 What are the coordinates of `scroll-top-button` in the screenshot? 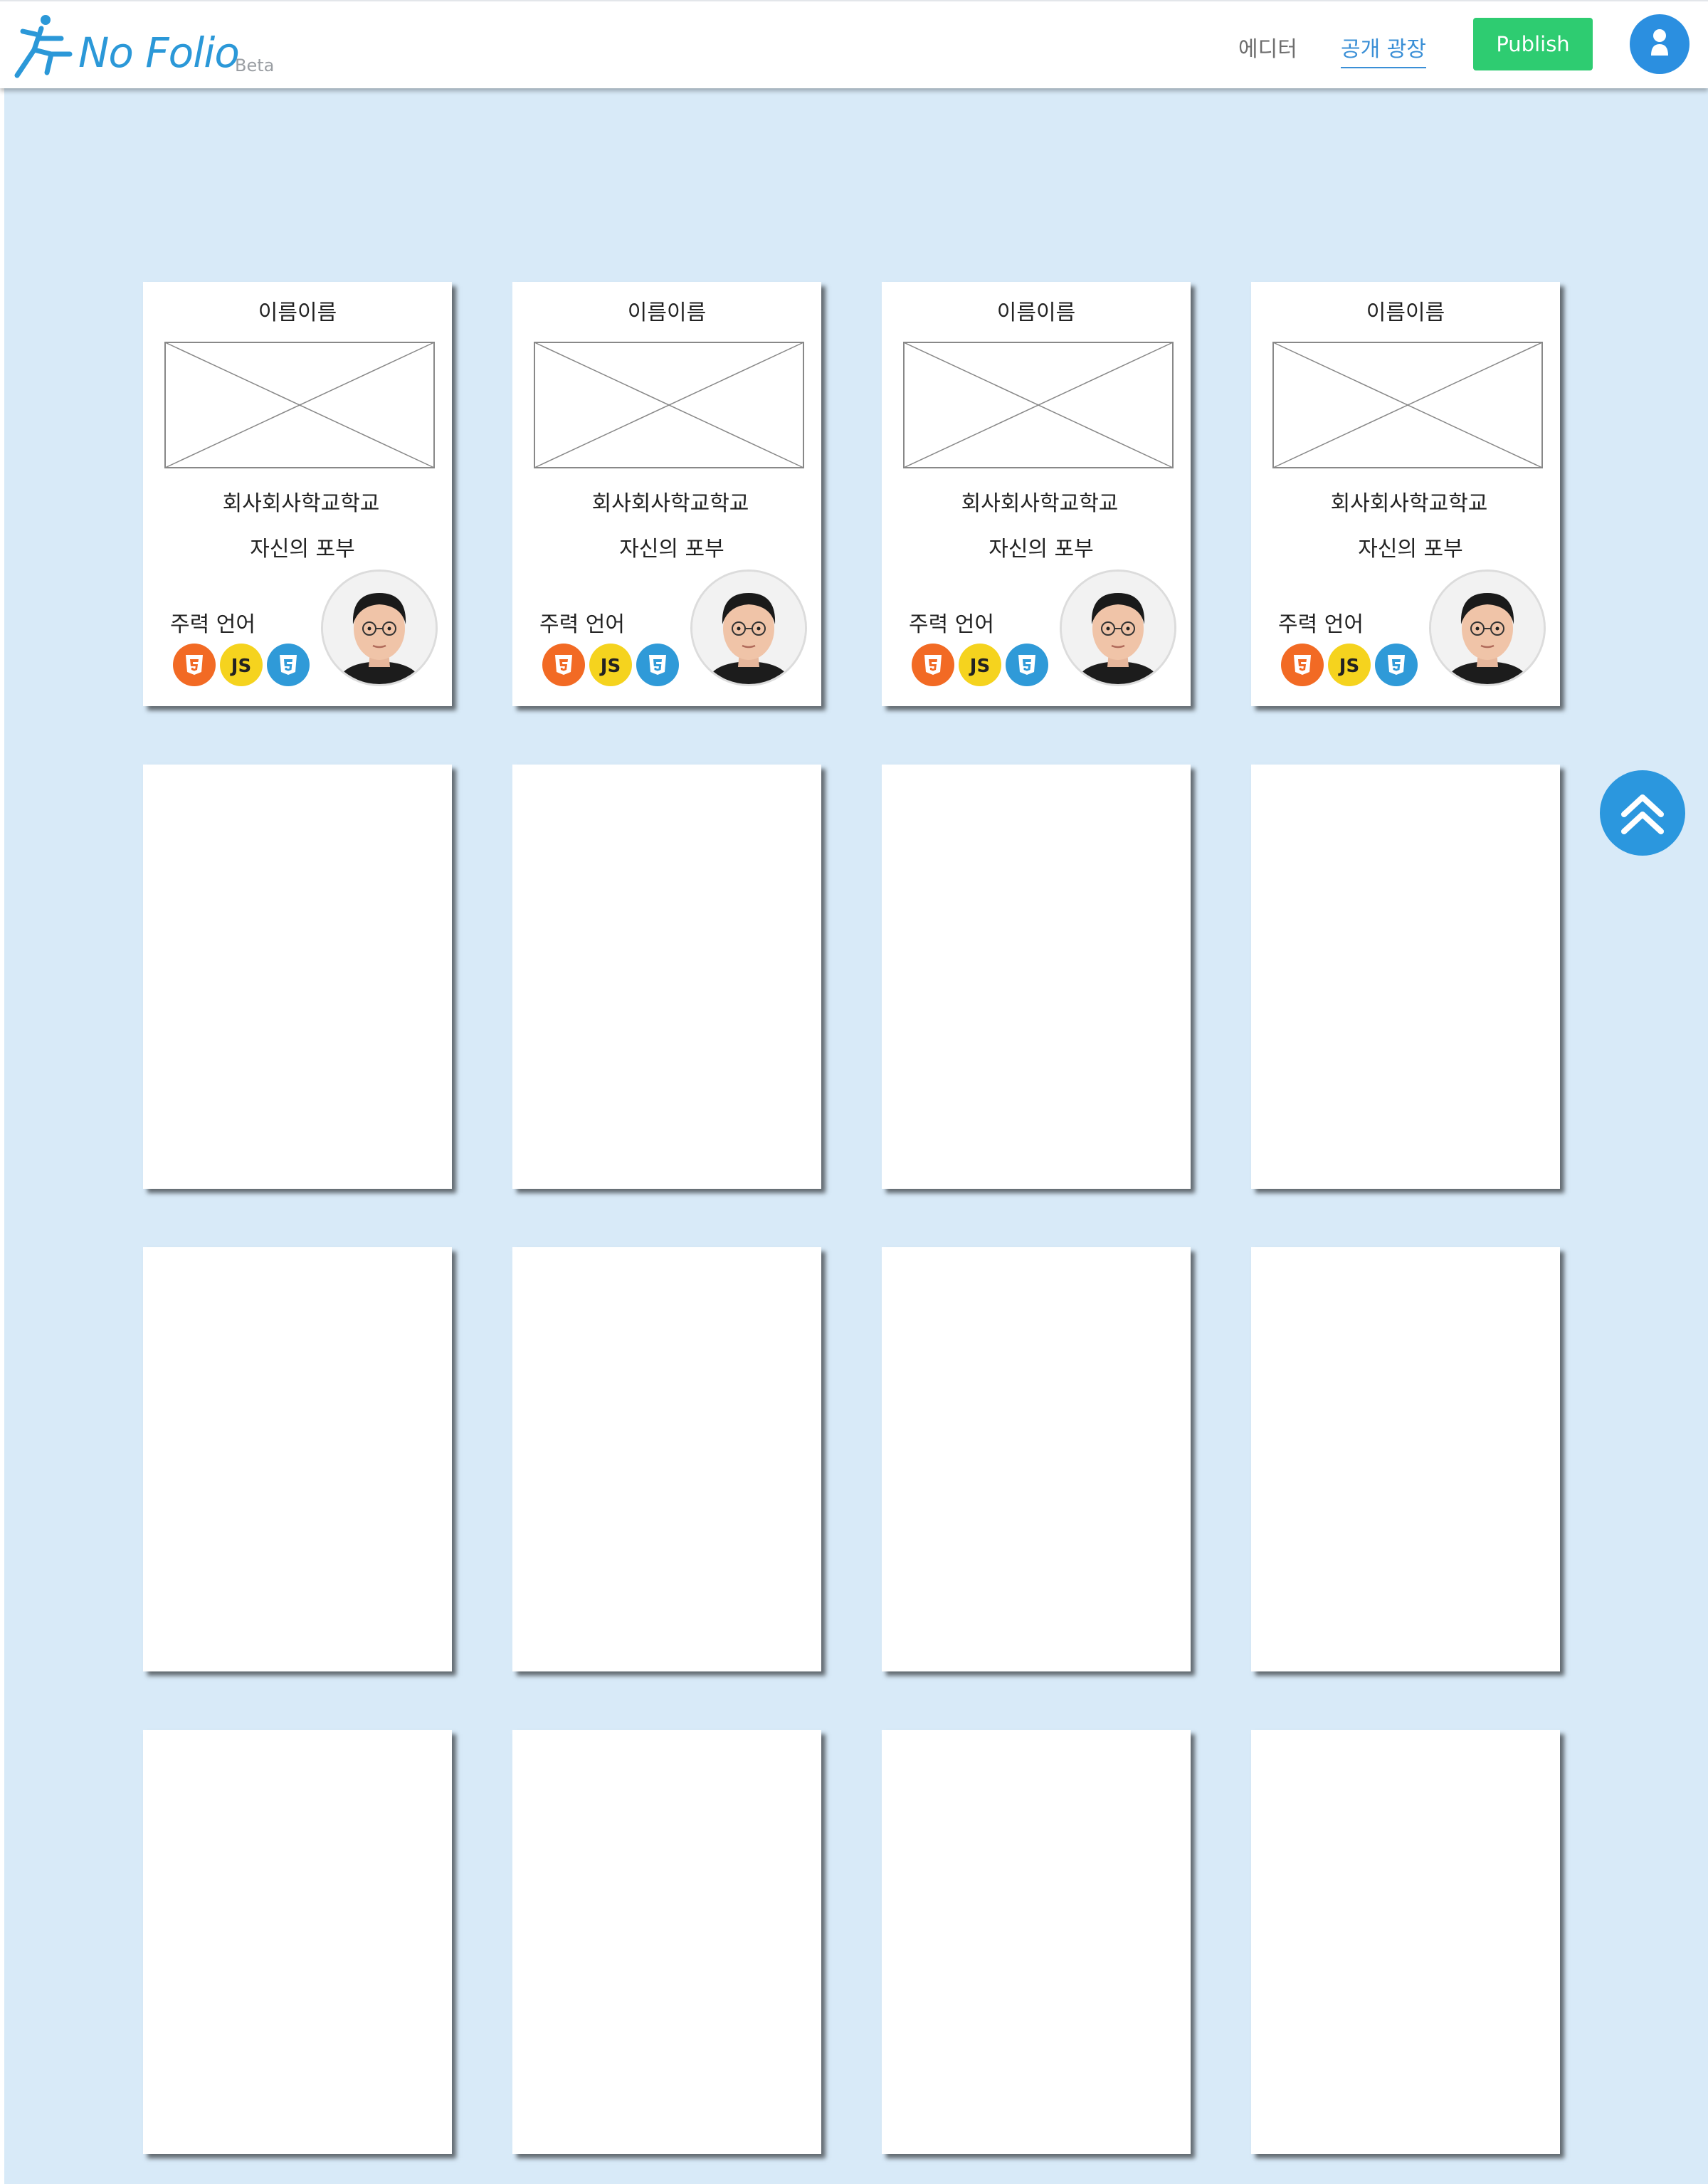 It's located at (1642, 813).